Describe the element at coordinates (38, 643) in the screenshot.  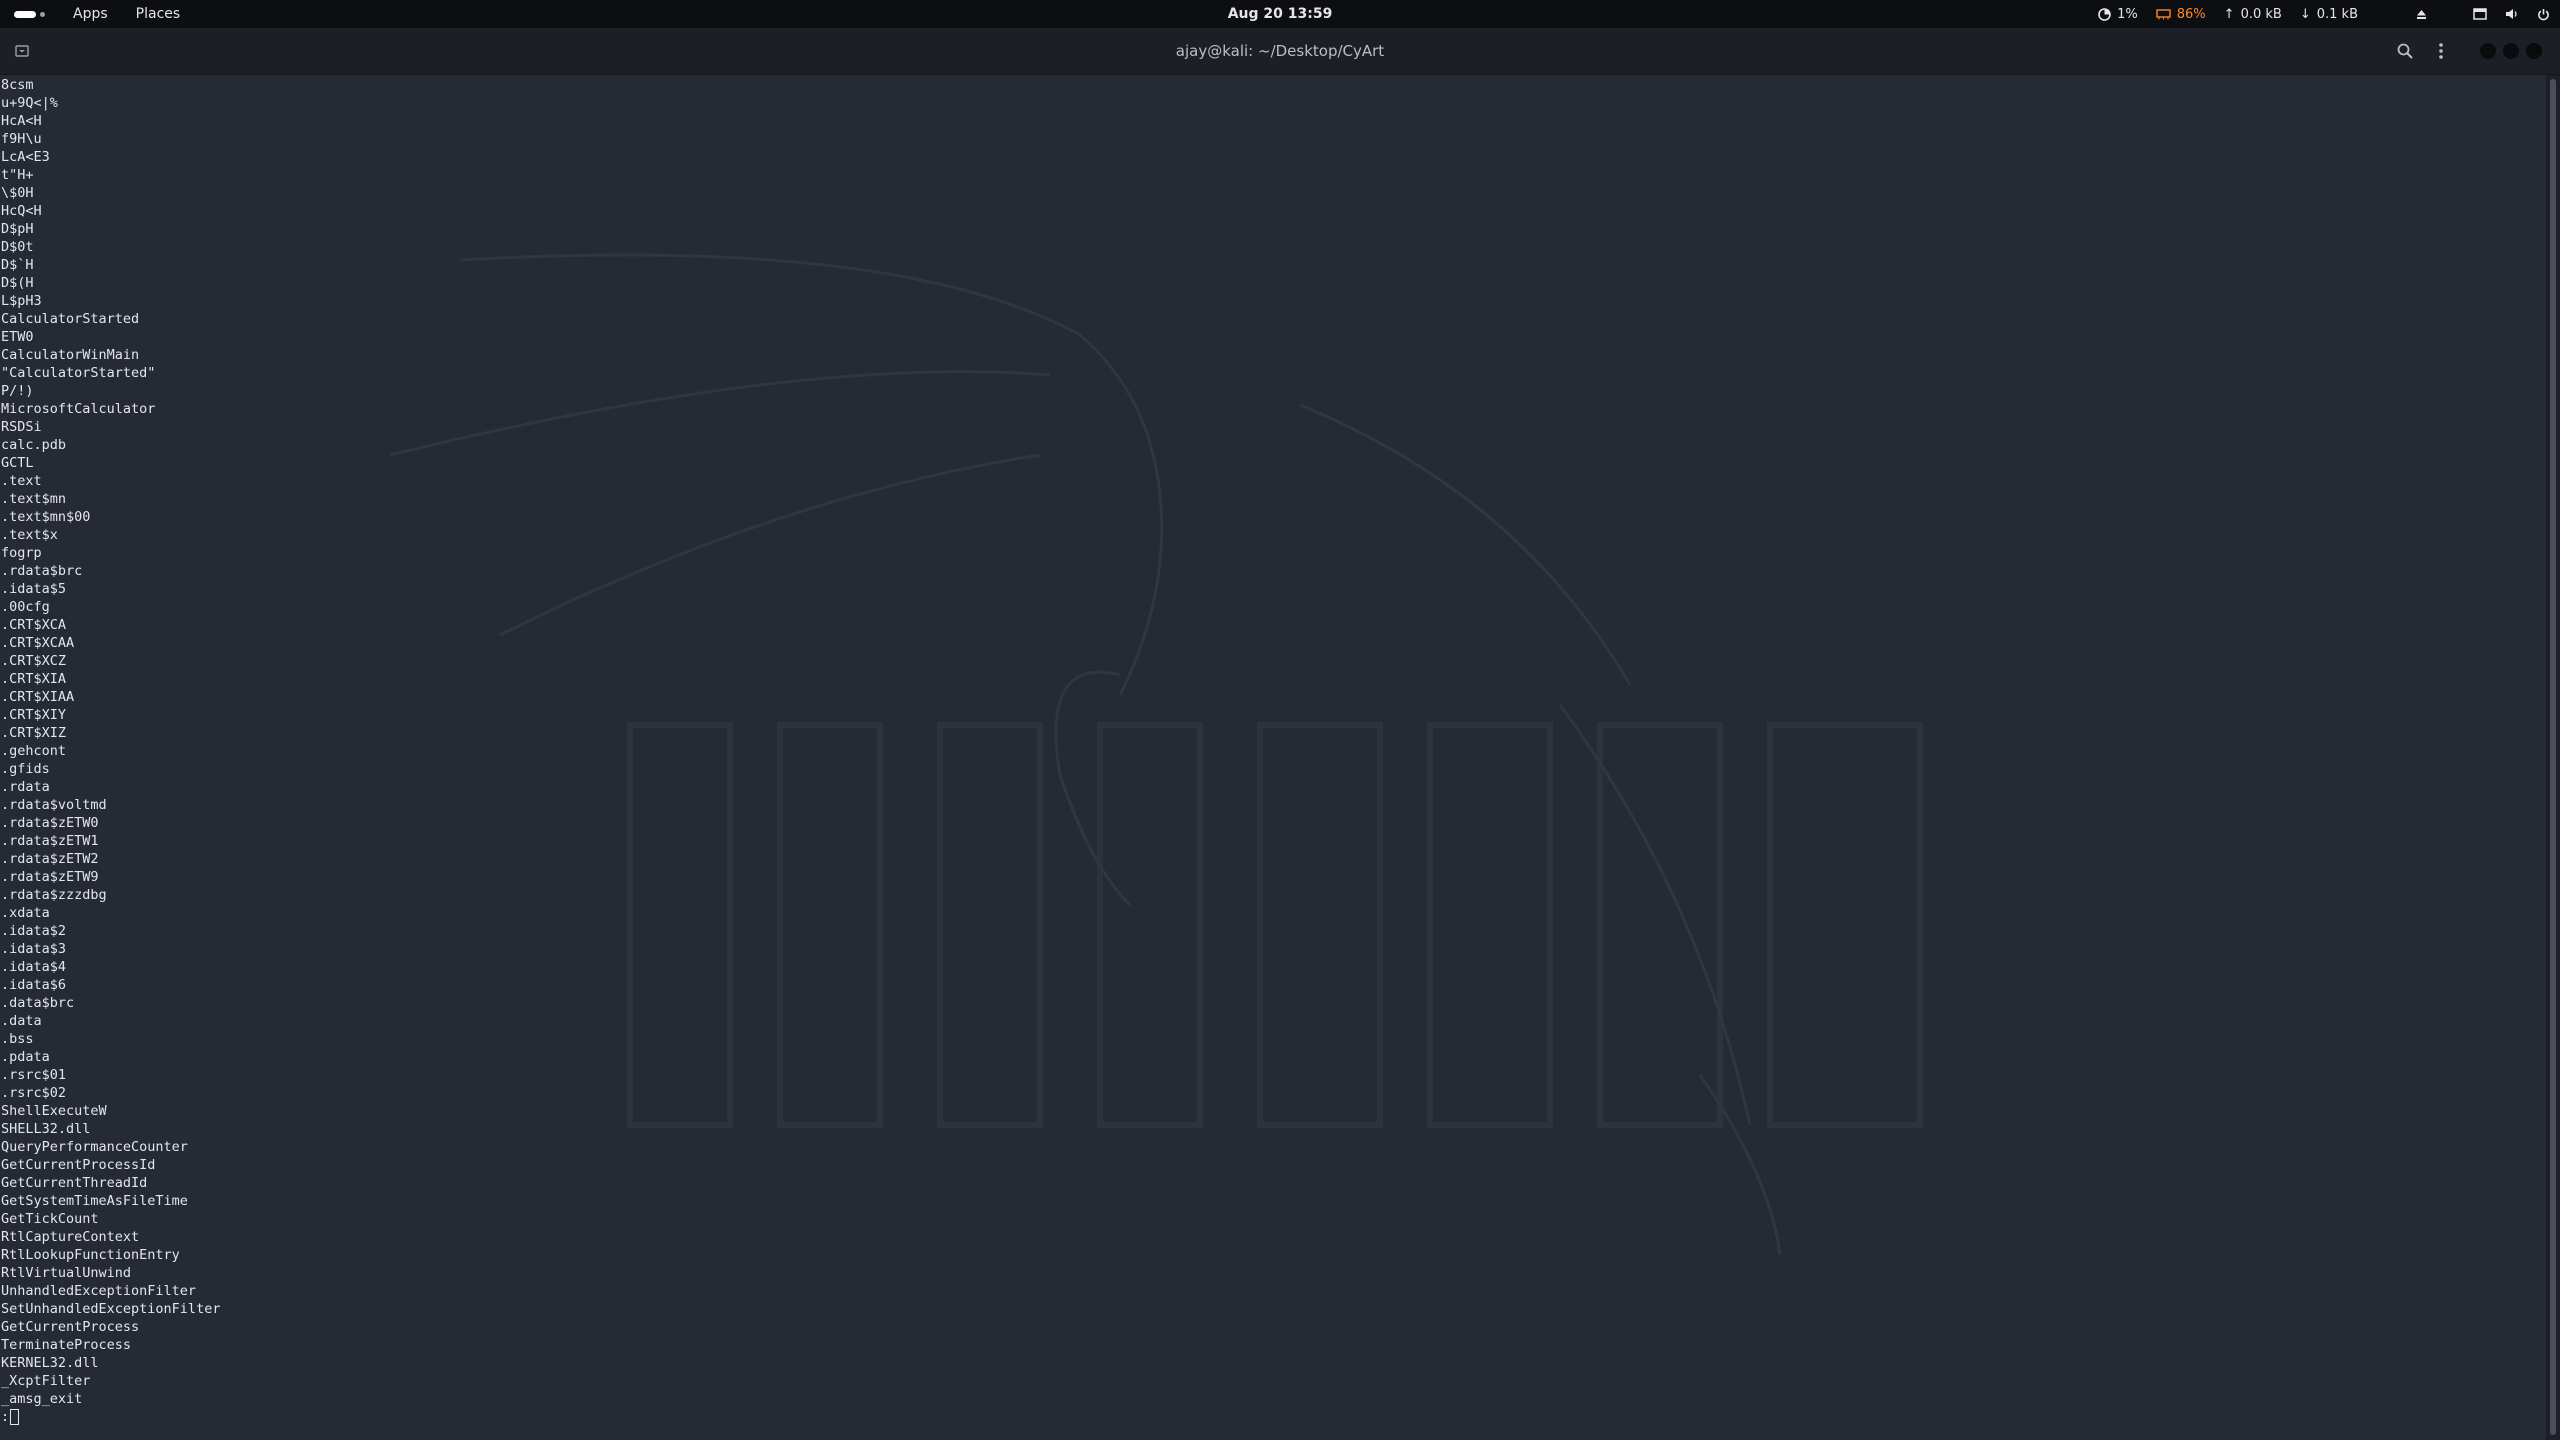
I see `terminal-line: .CRT$XCAA` at that location.